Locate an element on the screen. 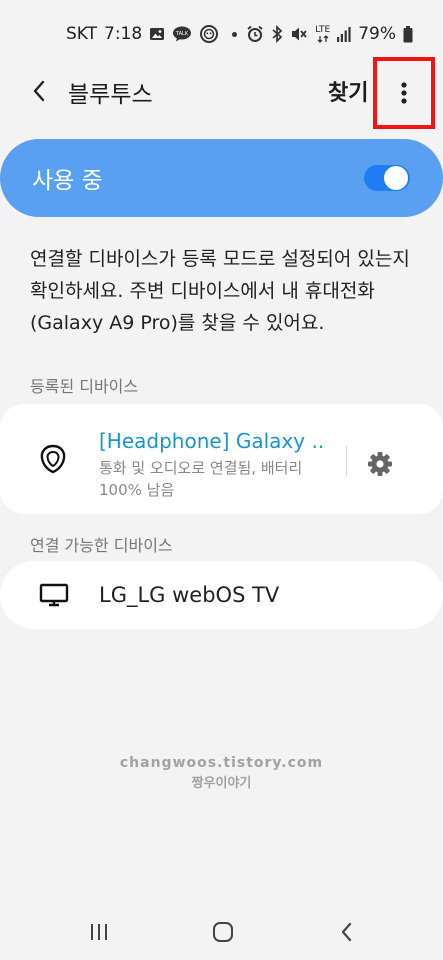 The height and width of the screenshot is (960, 443). back-button is located at coordinates (39, 91).